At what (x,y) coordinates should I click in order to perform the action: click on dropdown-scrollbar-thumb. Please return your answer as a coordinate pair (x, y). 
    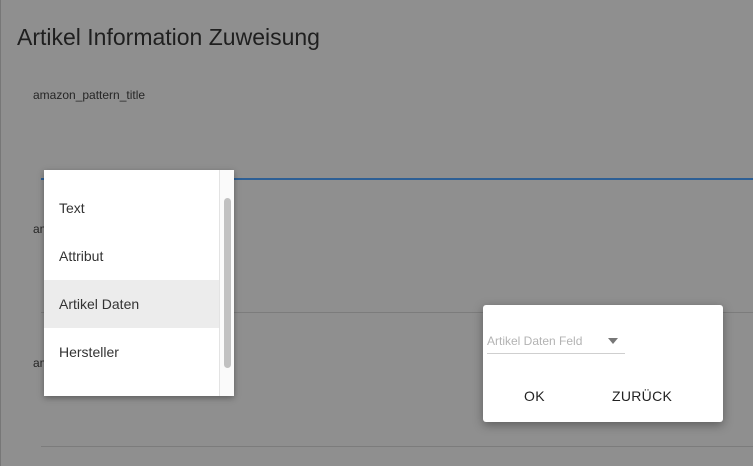
    Looking at the image, I should click on (227, 283).